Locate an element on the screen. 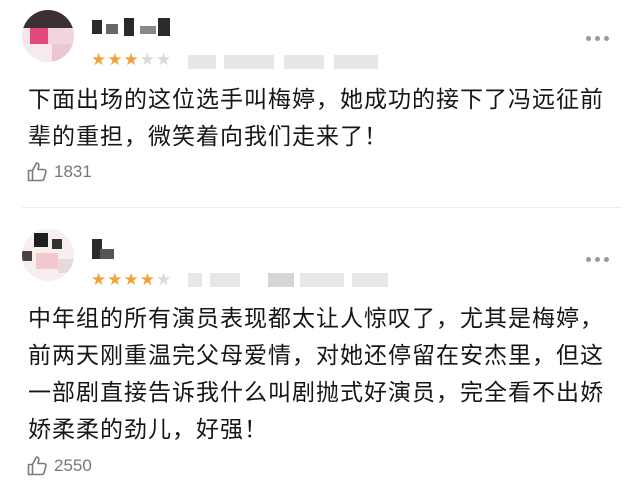  divider is located at coordinates (322, 207).